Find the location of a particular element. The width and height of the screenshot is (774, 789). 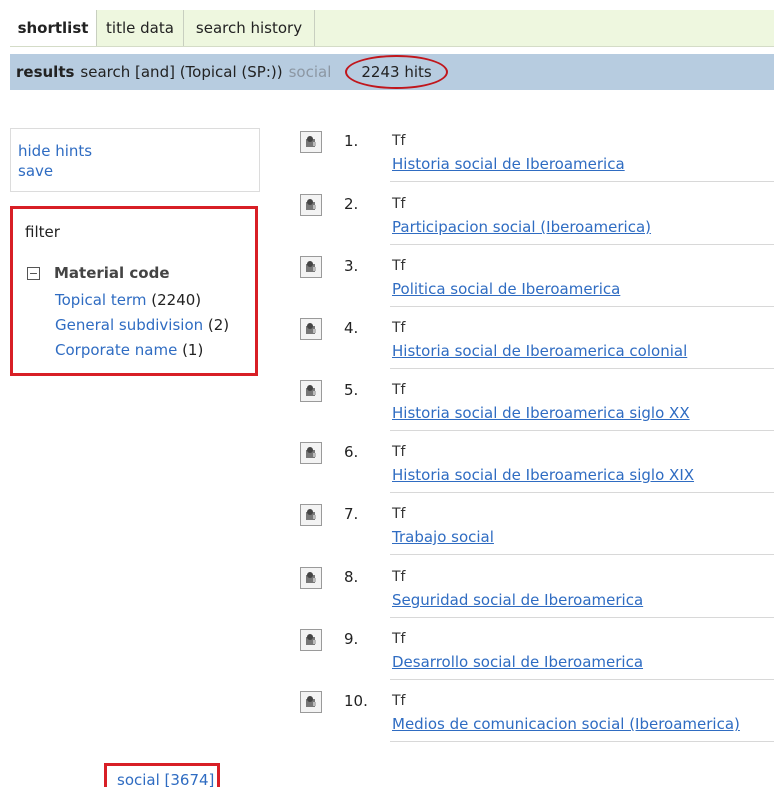

result-title-link: Historia social de Iberoamerica siglo XX is located at coordinates (541, 413).